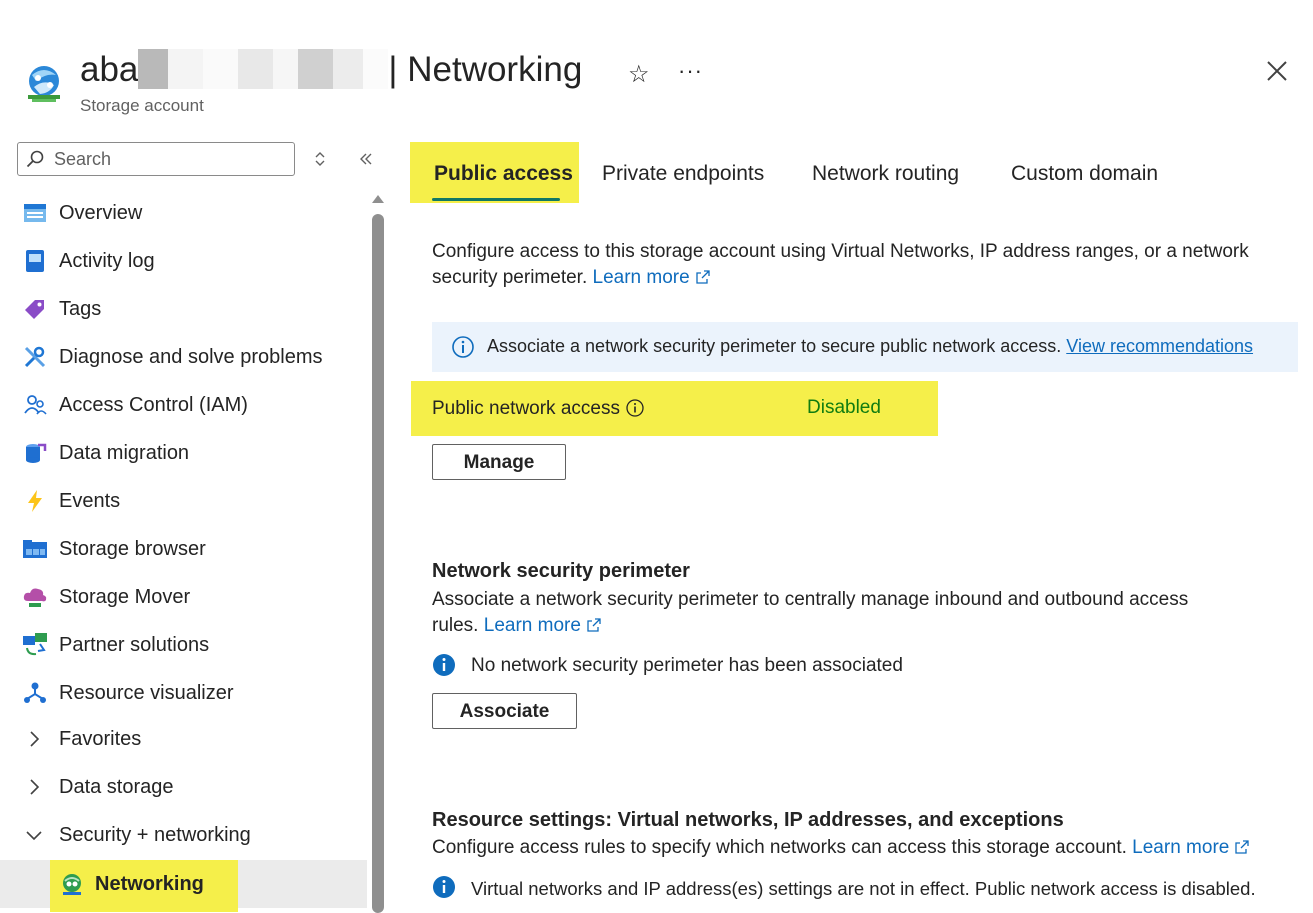  I want to click on sidebar-item-iam: Access Control (IAM), so click(183, 405).